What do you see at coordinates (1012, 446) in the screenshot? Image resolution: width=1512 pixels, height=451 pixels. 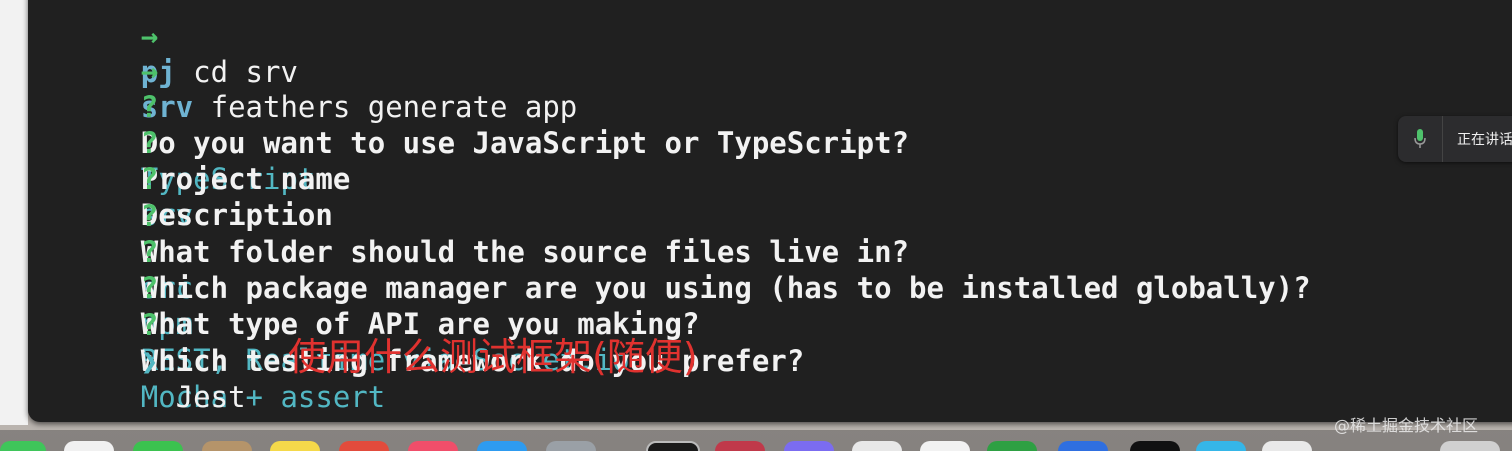 I see `editor-app-icon` at bounding box center [1012, 446].